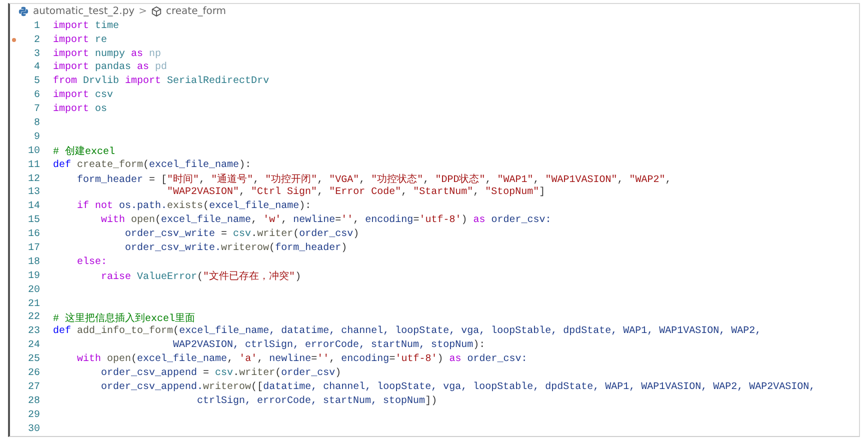 The height and width of the screenshot is (439, 864). I want to click on code-line: from Drvlib import SerialRedirectDrv, so click(161, 82).